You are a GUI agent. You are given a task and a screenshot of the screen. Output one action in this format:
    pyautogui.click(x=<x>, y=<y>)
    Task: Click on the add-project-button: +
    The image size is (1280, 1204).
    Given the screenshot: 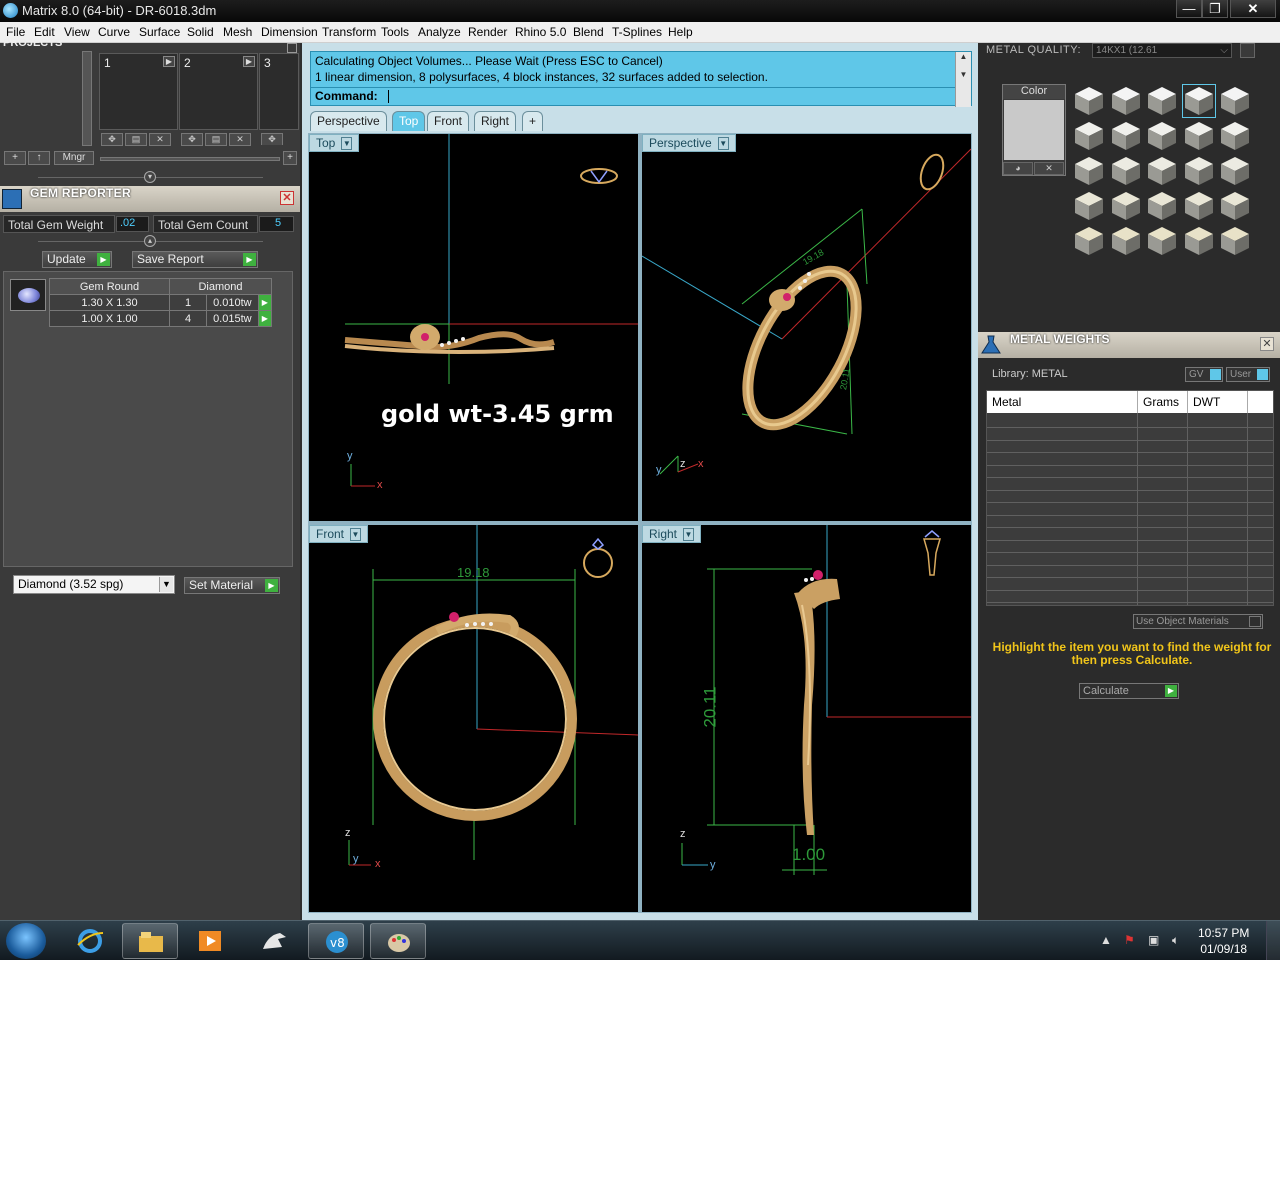 What is the action you would take?
    pyautogui.click(x=15, y=158)
    